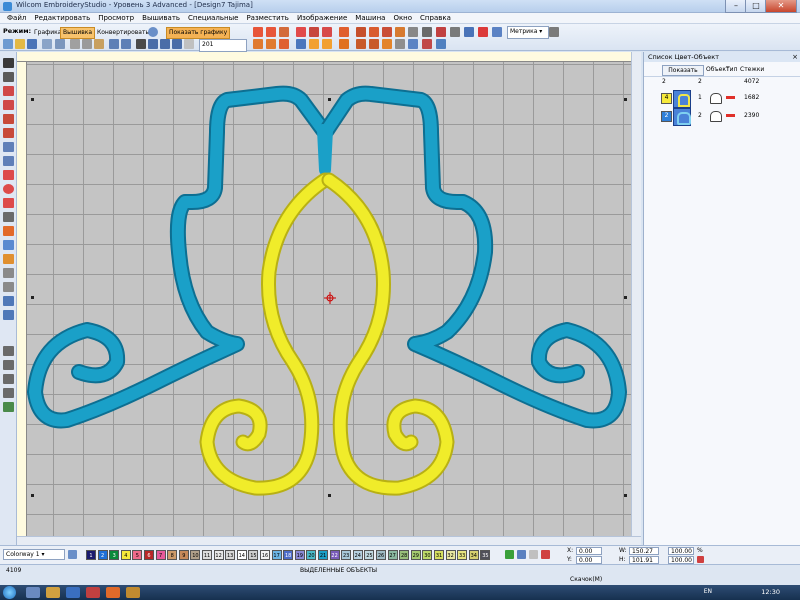  Describe the element at coordinates (207, 555) in the screenshot. I see `color-swatch: 11` at that location.